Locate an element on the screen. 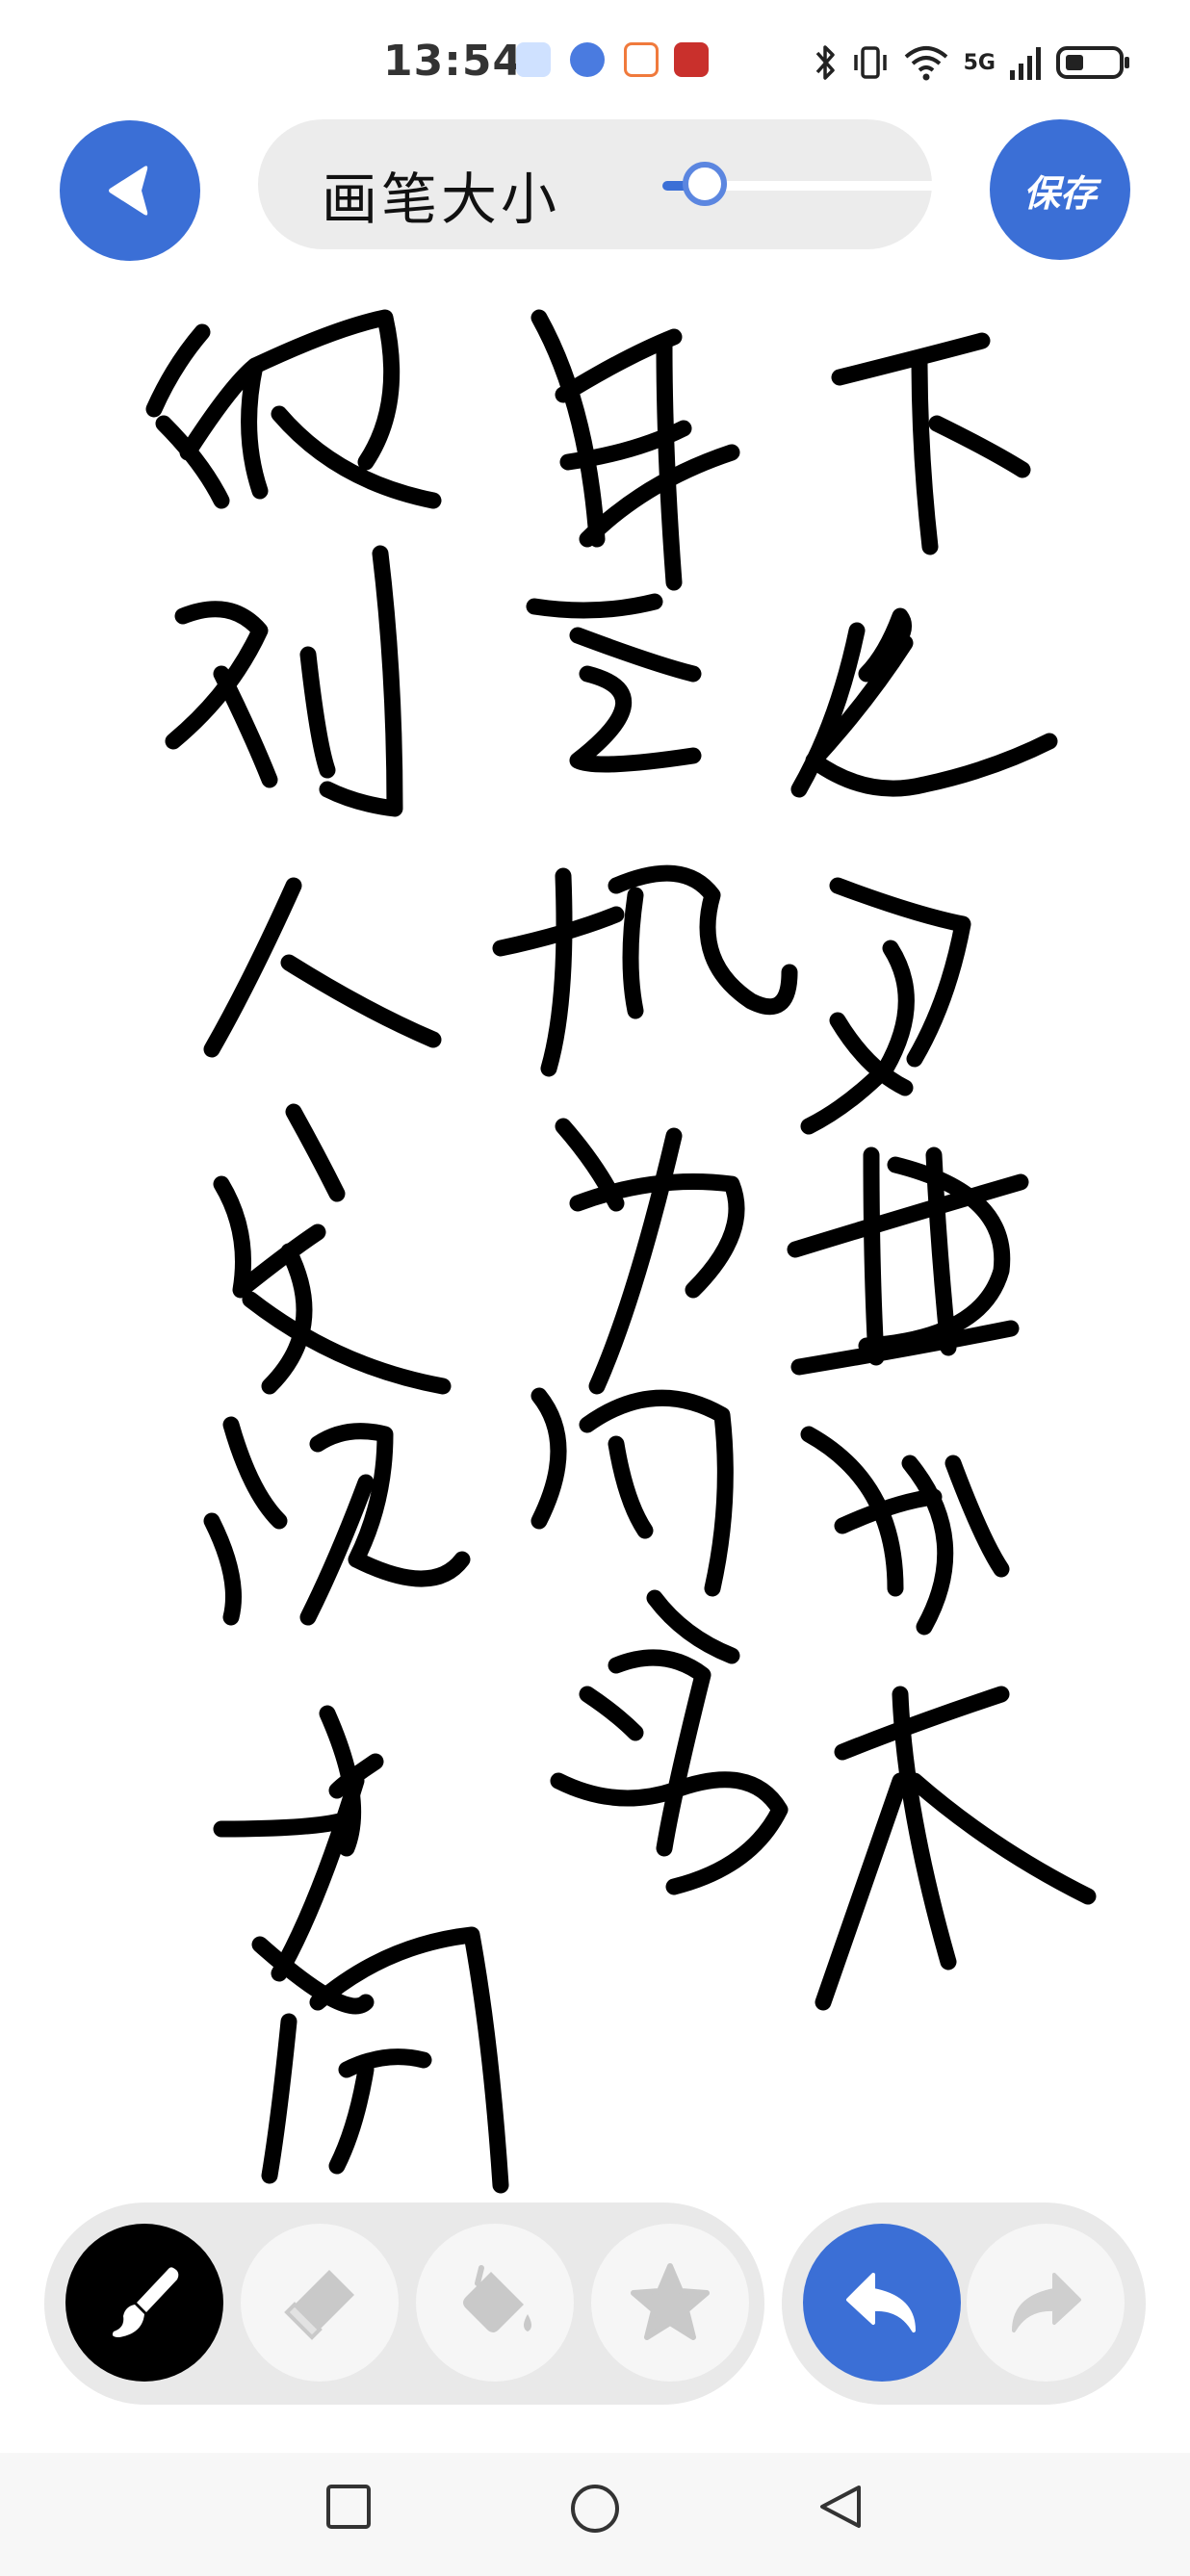 The image size is (1190, 2576). brush-size-control: 画笔大小 is located at coordinates (600, 184).